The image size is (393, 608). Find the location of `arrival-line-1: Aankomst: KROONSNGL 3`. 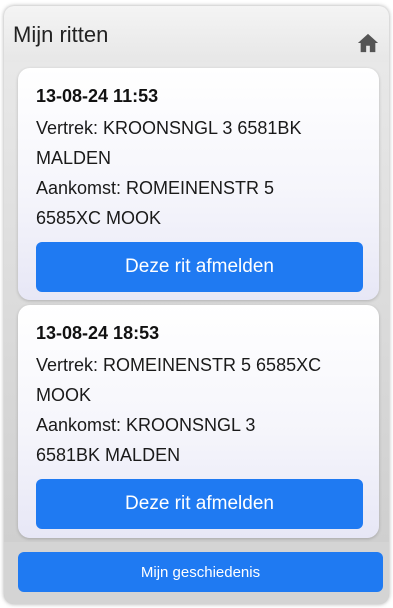

arrival-line-1: Aankomst: KROONSNGL 3 is located at coordinates (146, 425).